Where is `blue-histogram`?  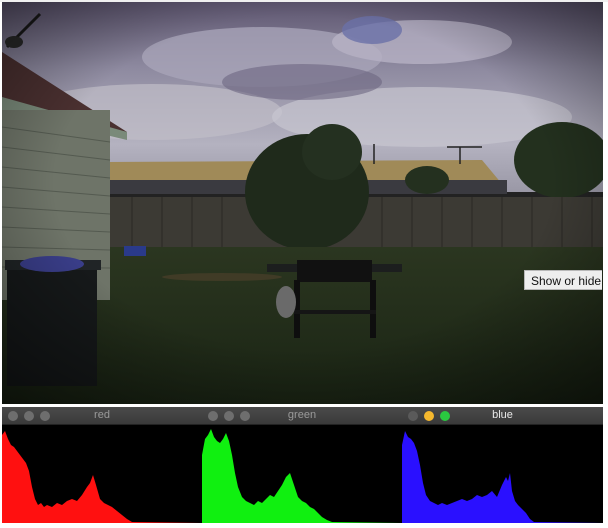
blue-histogram is located at coordinates (502, 477).